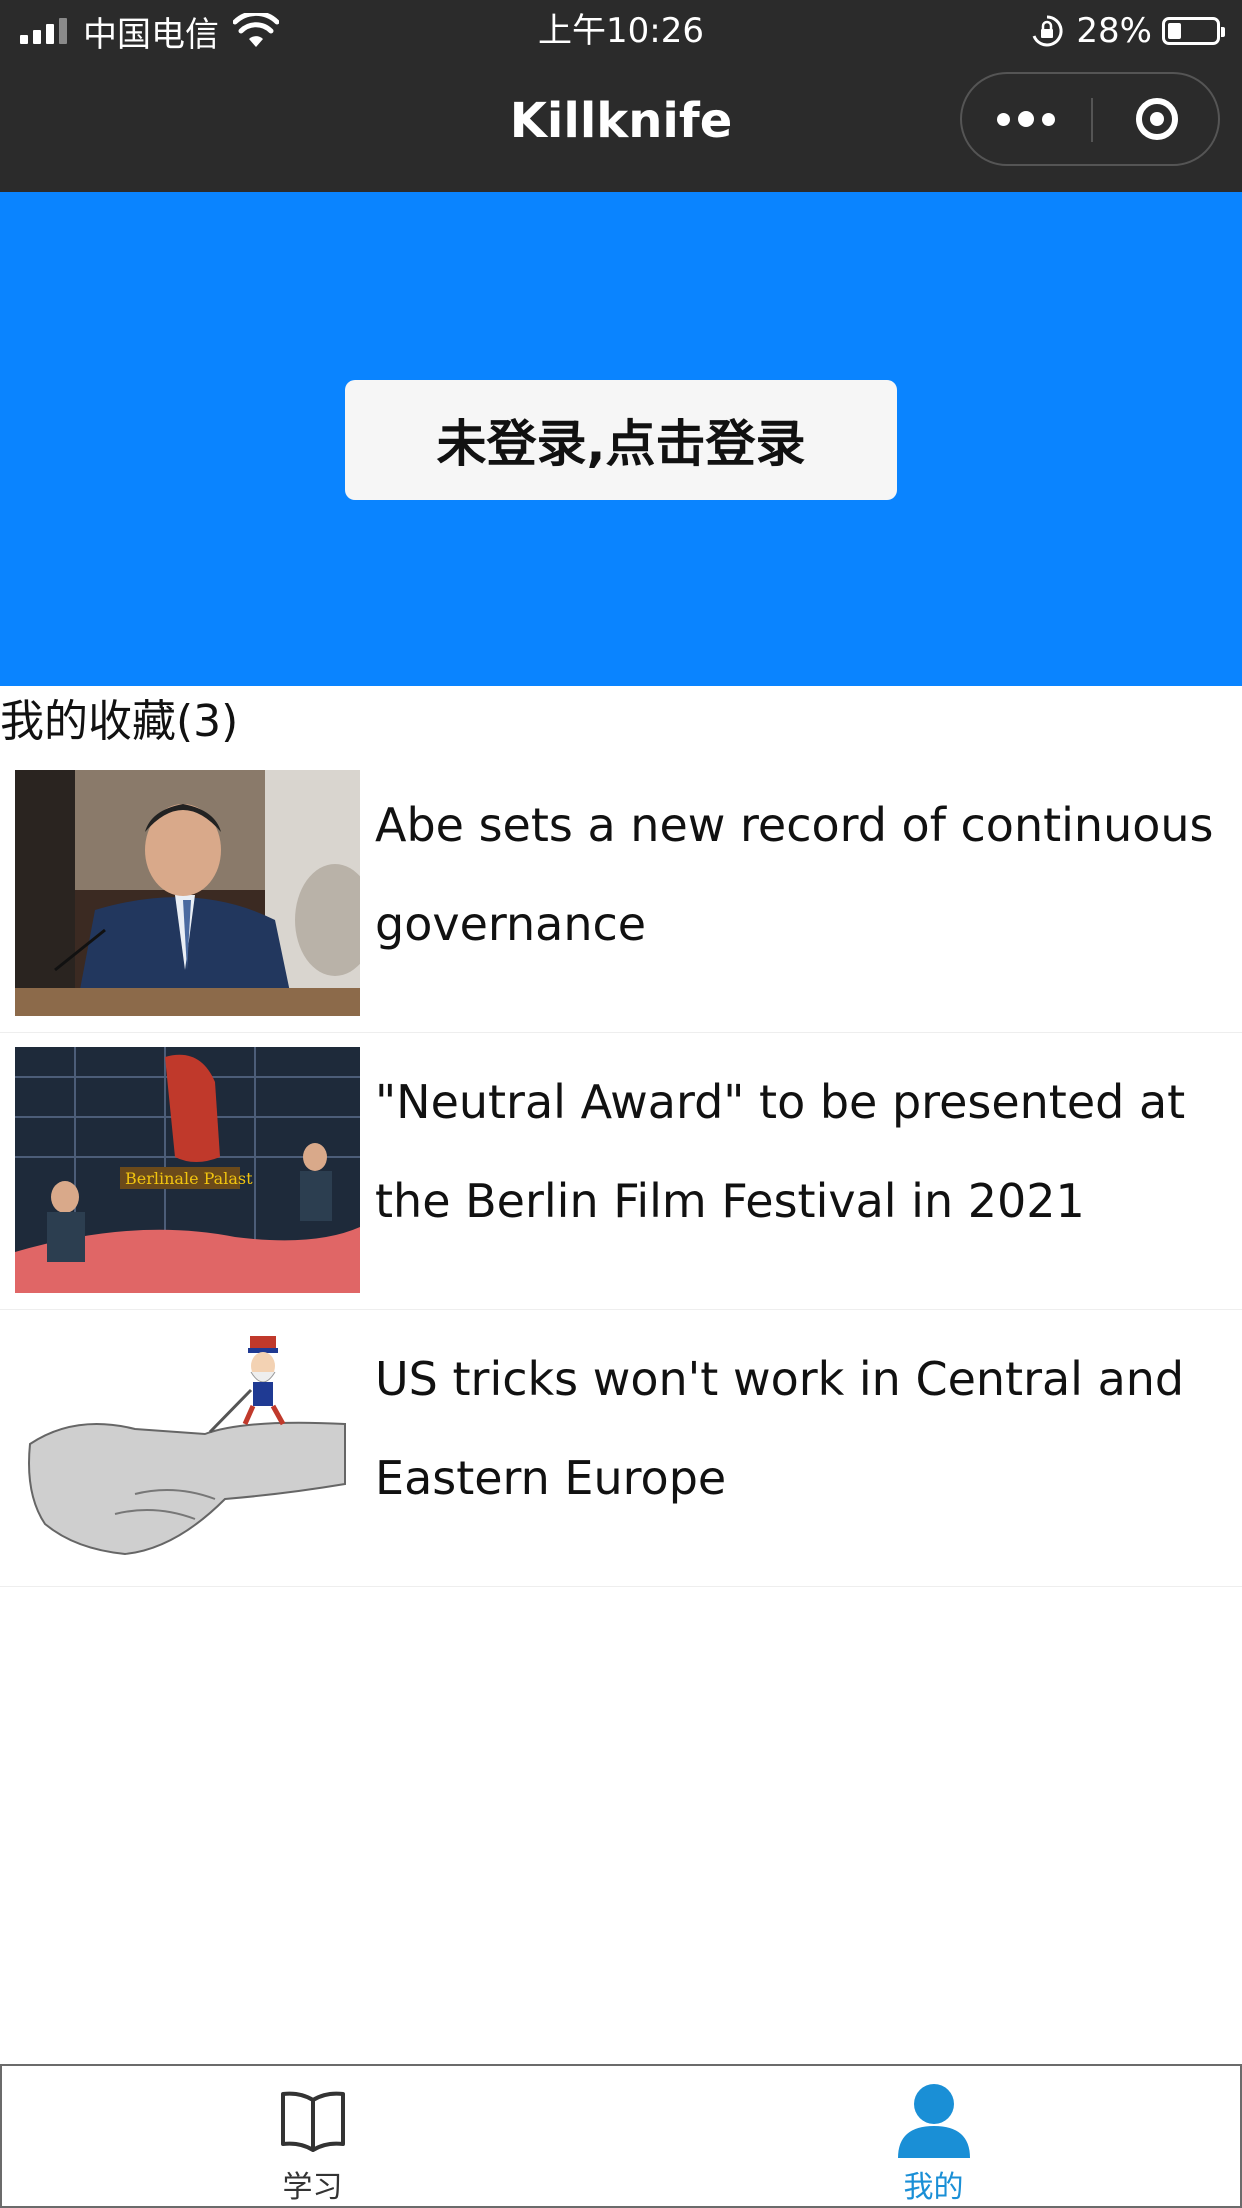 This screenshot has height=2208, width=1242. Describe the element at coordinates (1048, 31) in the screenshot. I see `rotation-lock-icon` at that location.